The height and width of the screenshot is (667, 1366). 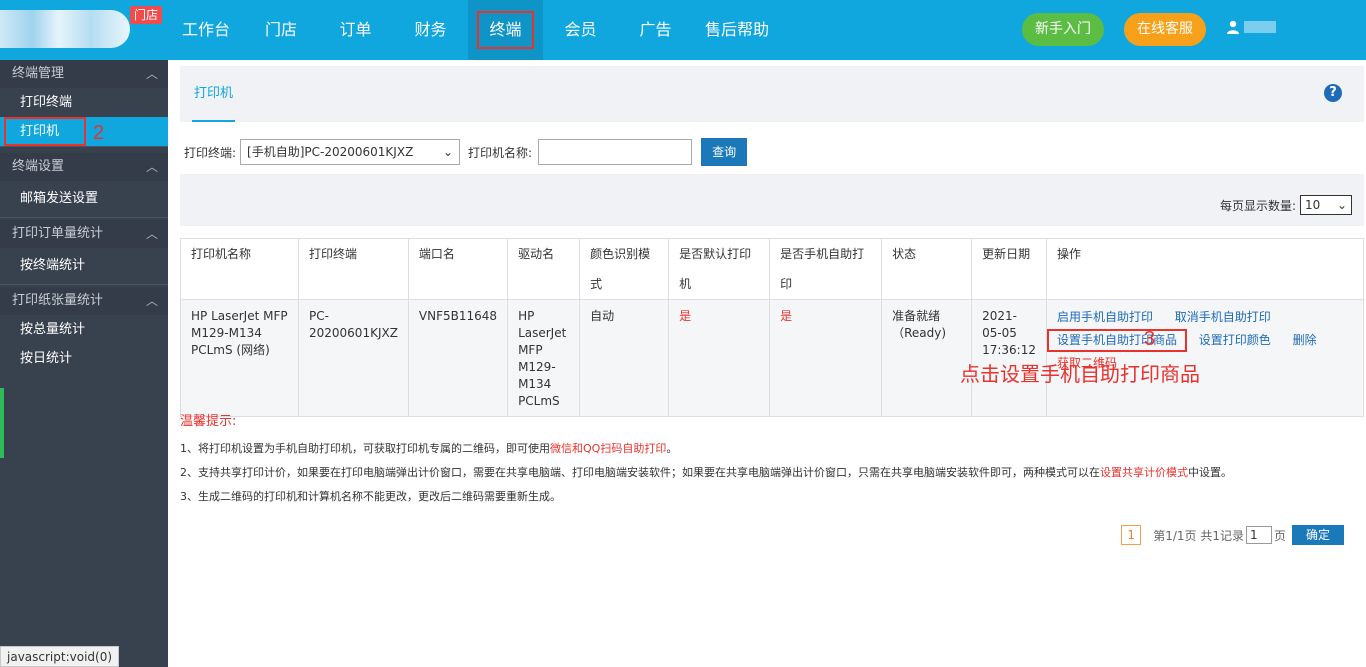 I want to click on user-menu, so click(x=1251, y=27).